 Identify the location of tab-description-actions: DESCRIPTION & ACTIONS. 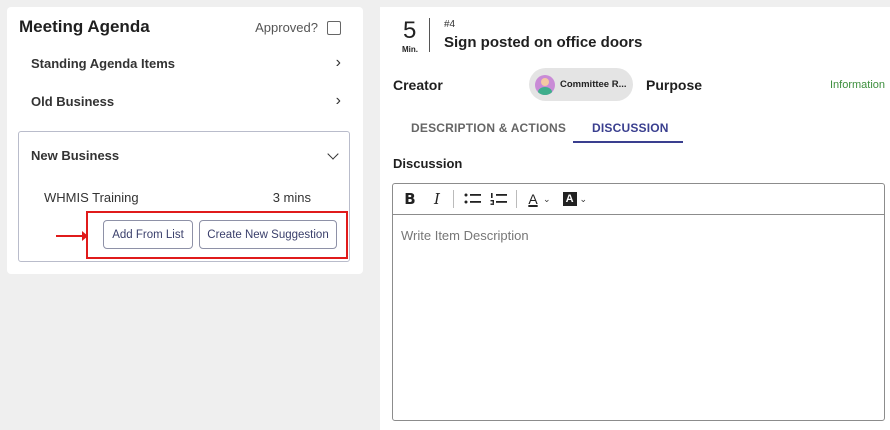
(488, 128).